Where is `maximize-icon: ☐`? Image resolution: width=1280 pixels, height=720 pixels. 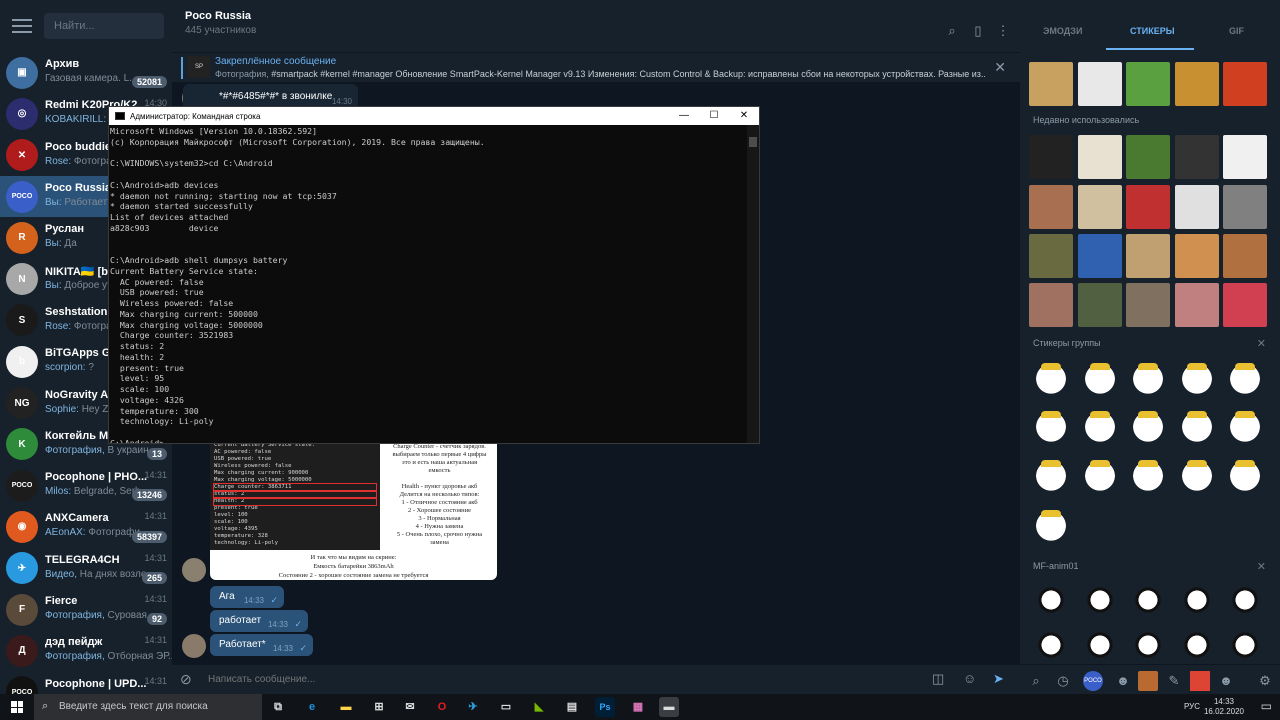
maximize-icon: ☐ is located at coordinates (714, 116).